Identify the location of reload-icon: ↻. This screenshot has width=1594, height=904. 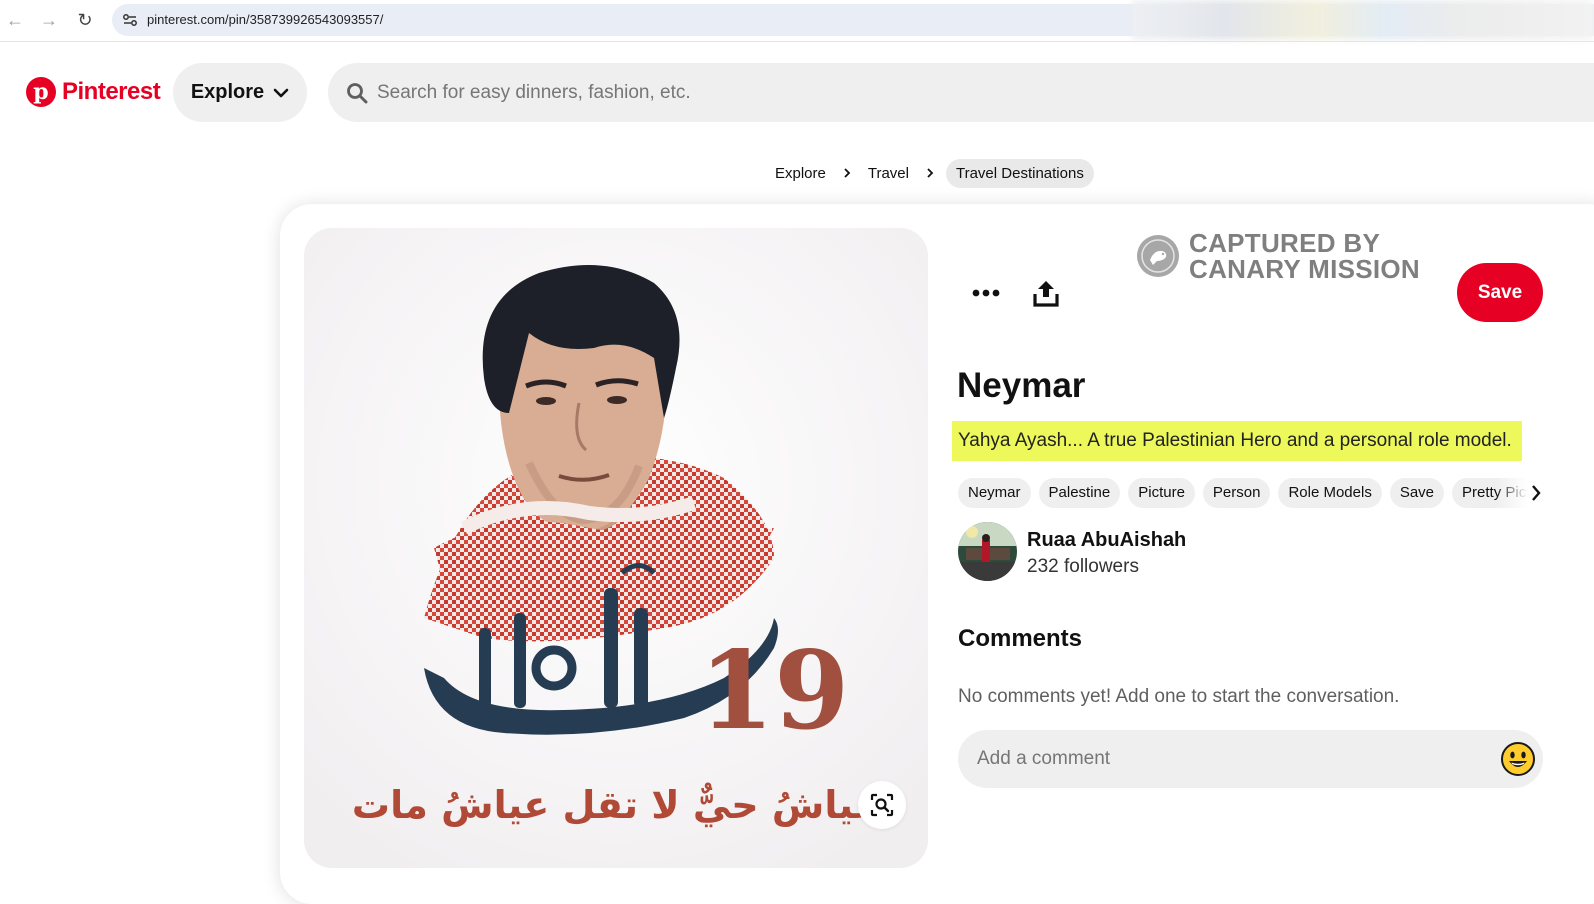
(85, 20).